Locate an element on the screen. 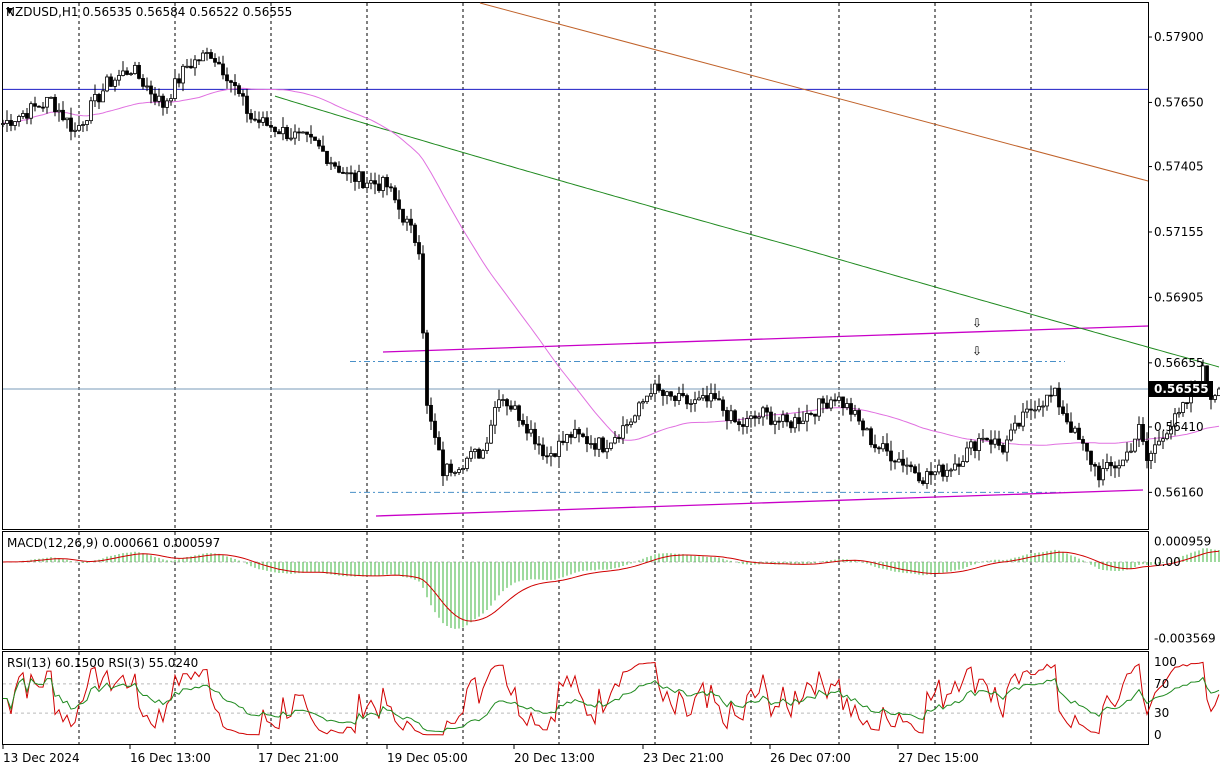 This screenshot has width=1220, height=771. time-tick-label: 17 Dec 21:00 is located at coordinates (298, 758).